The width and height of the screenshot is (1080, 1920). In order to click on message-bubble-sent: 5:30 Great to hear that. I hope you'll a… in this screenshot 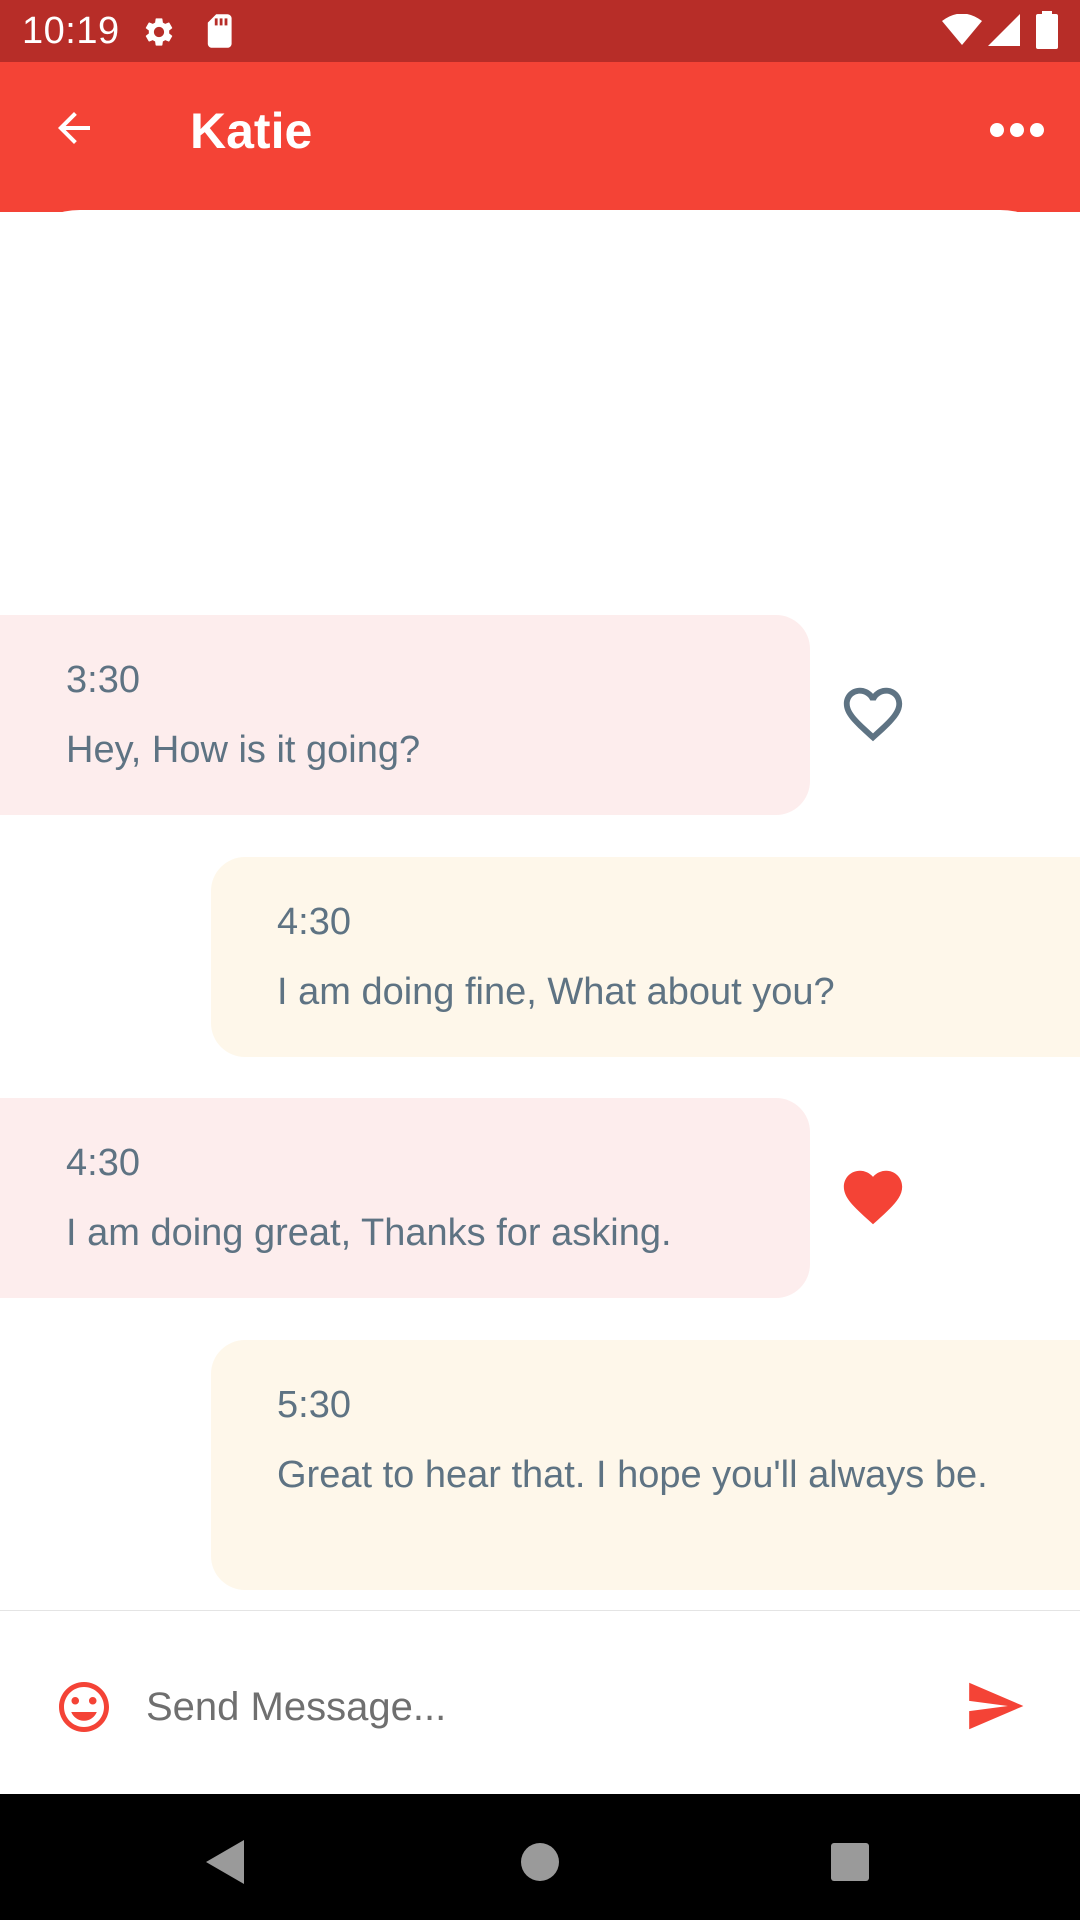, I will do `click(645, 1465)`.